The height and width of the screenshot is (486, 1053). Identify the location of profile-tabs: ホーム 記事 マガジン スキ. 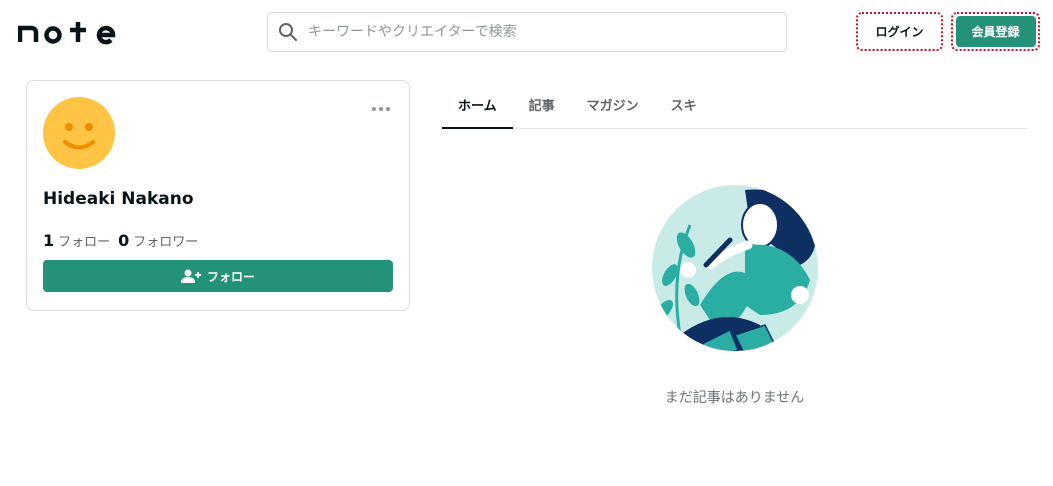
(734, 104).